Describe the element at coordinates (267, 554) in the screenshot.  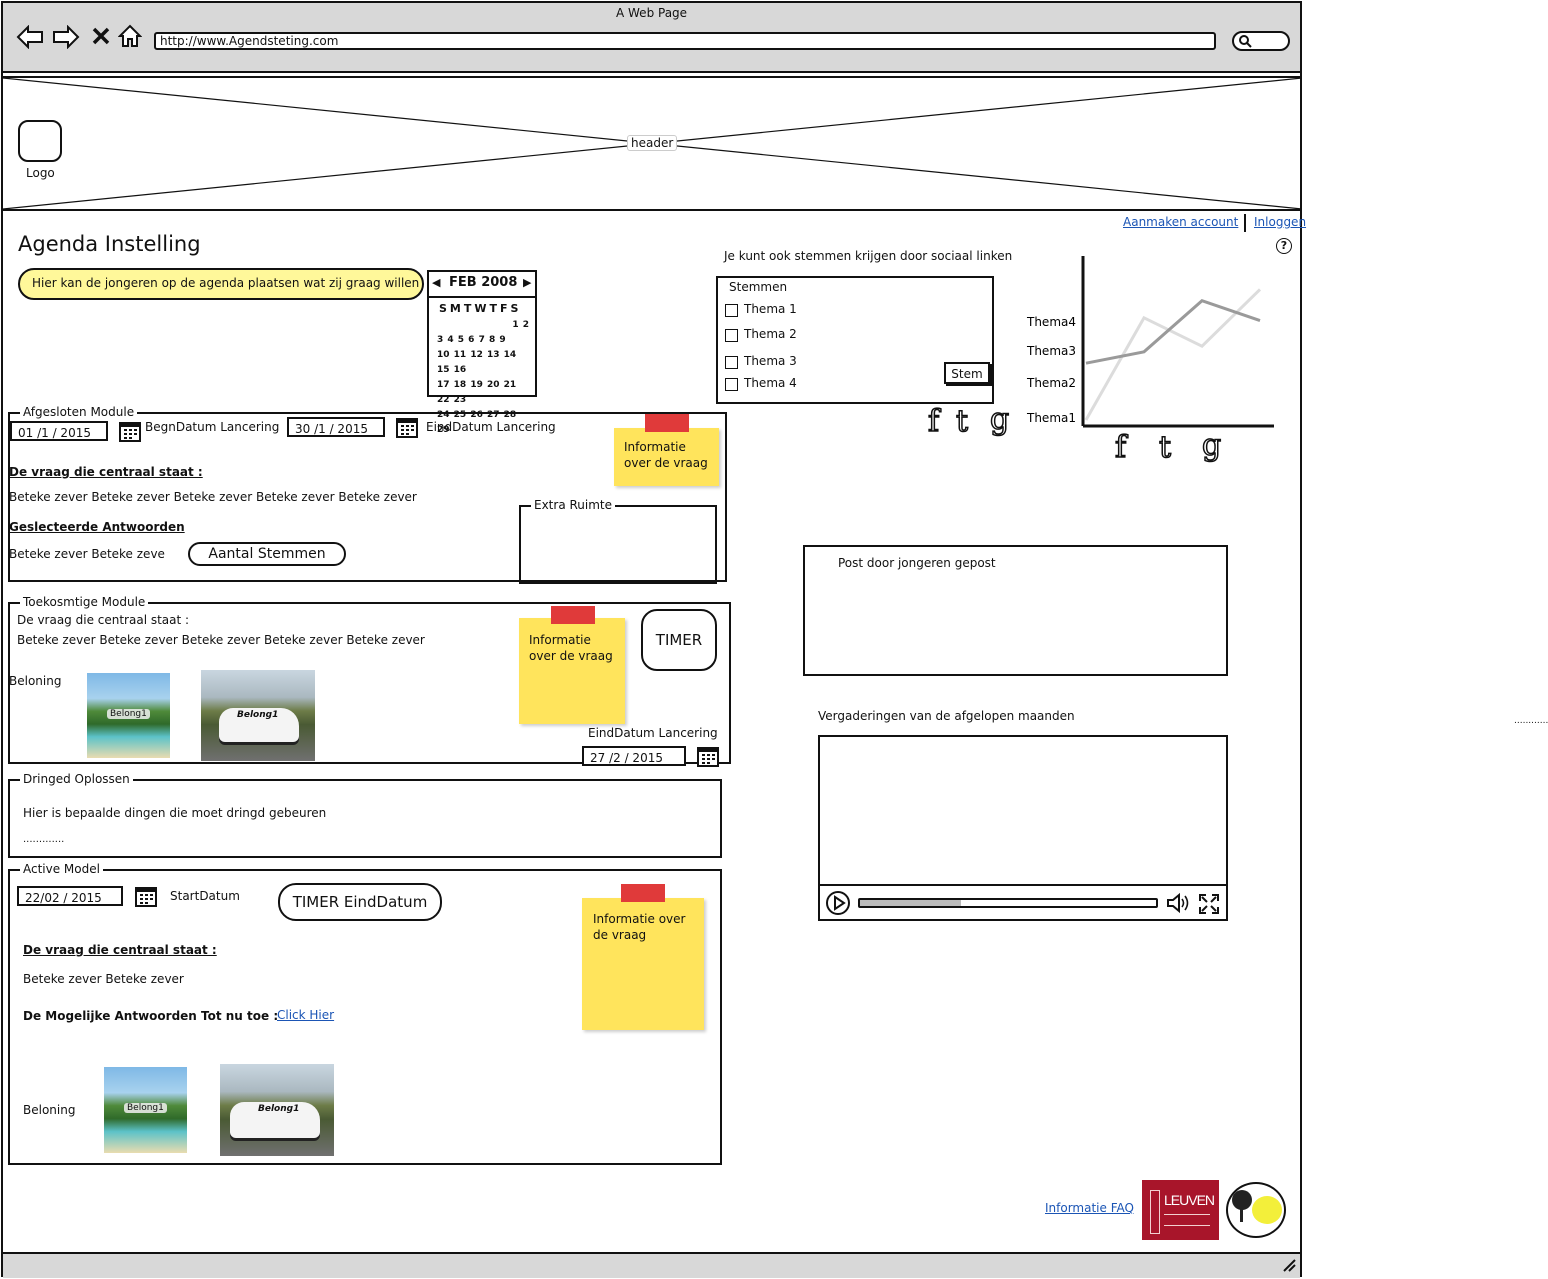
I see `aantal-stemmen-button: Aantal Stemmen` at that location.